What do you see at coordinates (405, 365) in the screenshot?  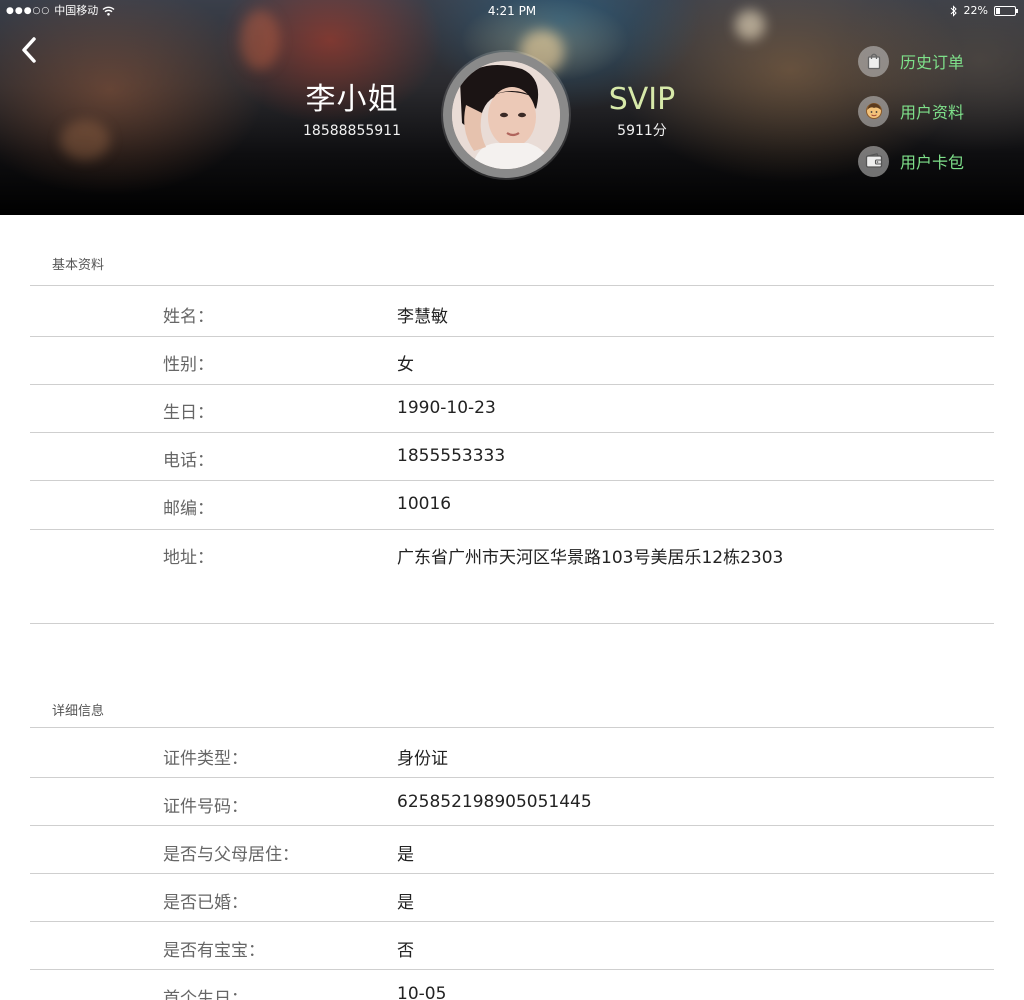 I see `row-value: 女` at bounding box center [405, 365].